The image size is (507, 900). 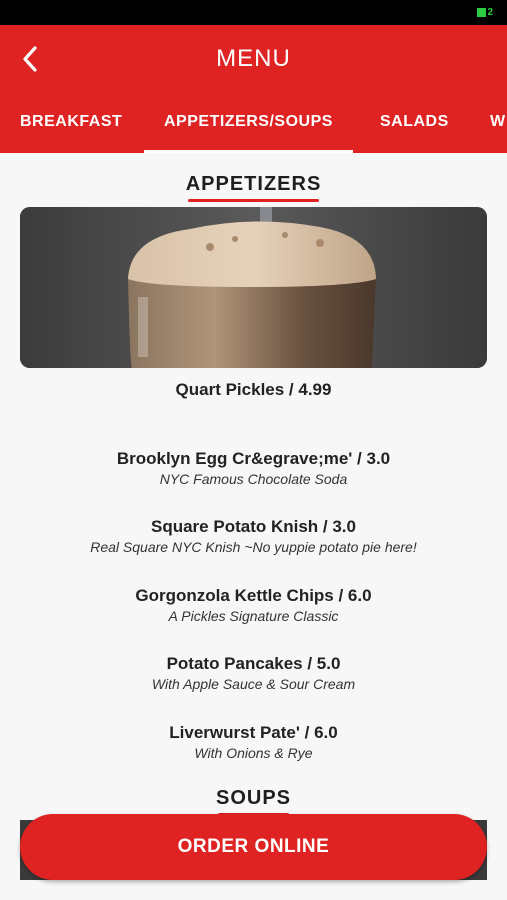 I want to click on item-description: With Apple Sauce & Sour Cream, so click(x=253, y=684).